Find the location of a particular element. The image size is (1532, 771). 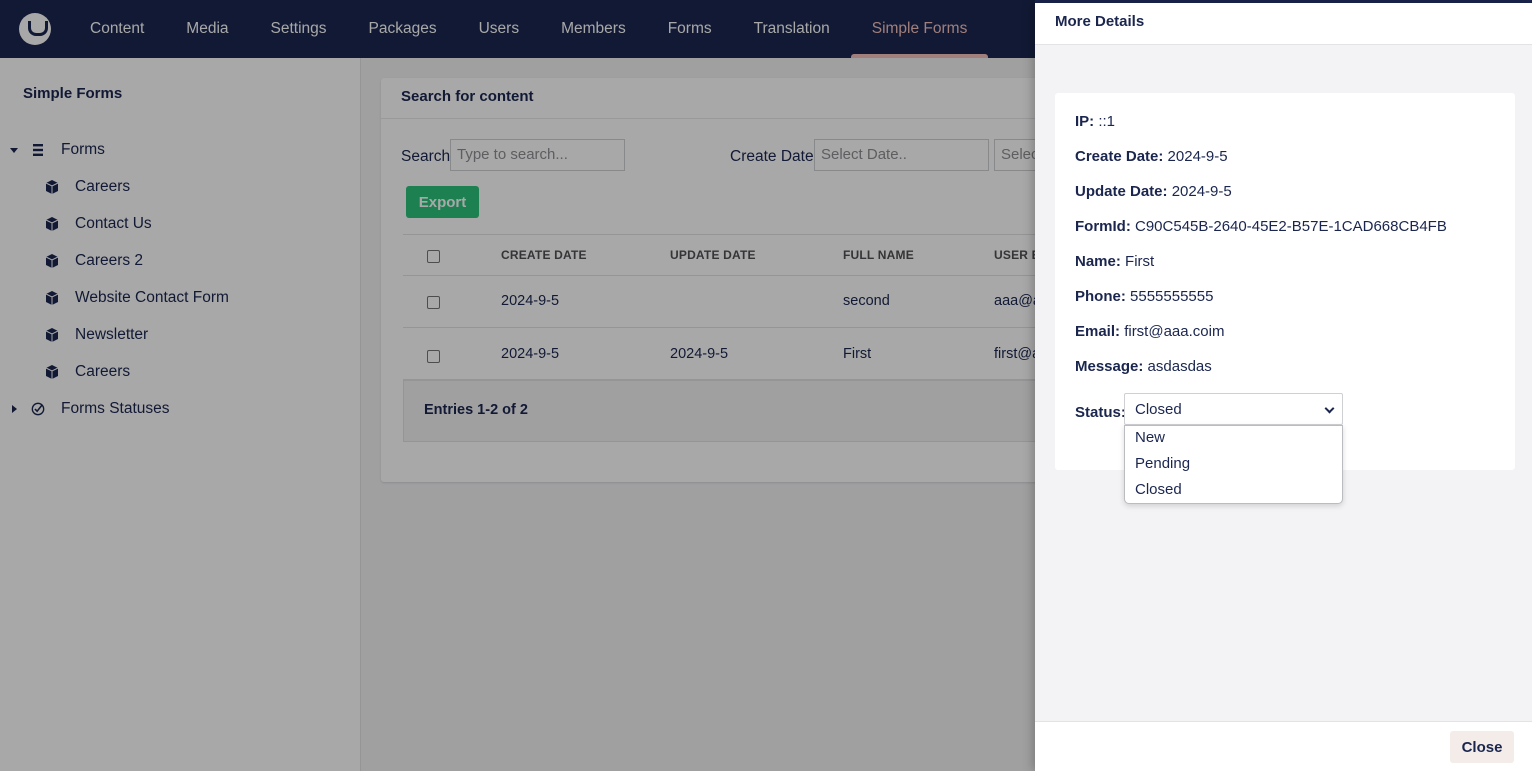

status-label: Status: is located at coordinates (1100, 412).